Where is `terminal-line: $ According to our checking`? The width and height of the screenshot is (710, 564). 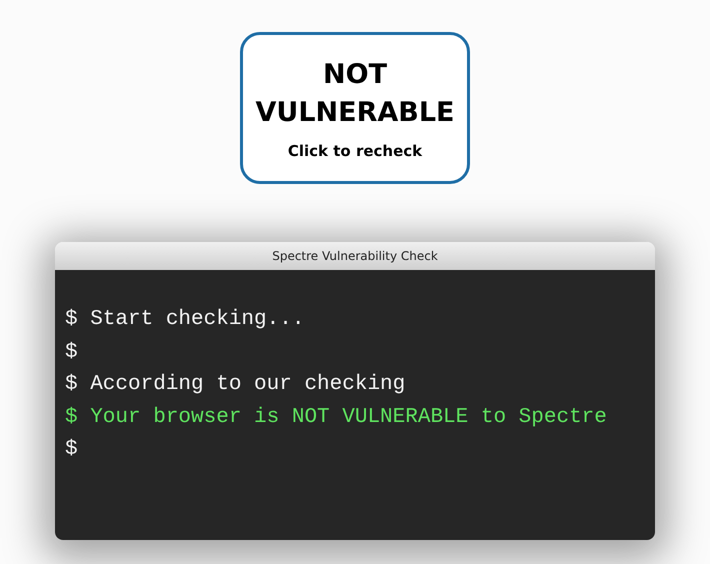 terminal-line: $ According to our checking is located at coordinates (235, 385).